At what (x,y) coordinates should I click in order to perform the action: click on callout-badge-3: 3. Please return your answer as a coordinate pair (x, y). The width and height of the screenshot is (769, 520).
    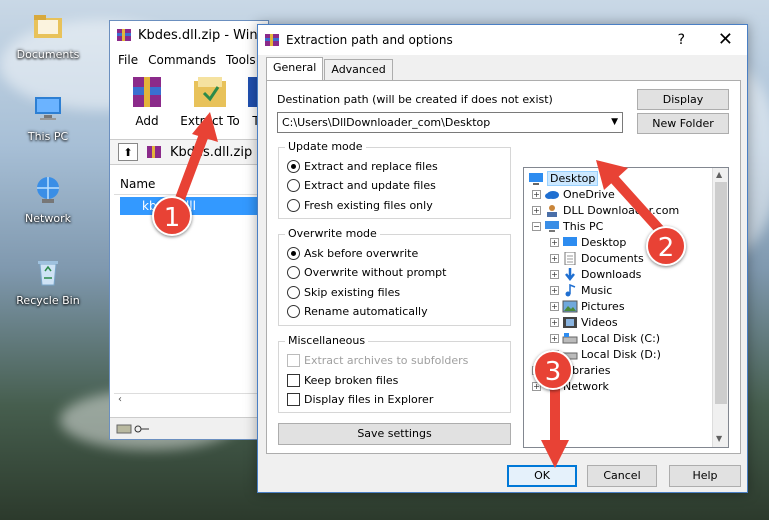
    Looking at the image, I should click on (553, 370).